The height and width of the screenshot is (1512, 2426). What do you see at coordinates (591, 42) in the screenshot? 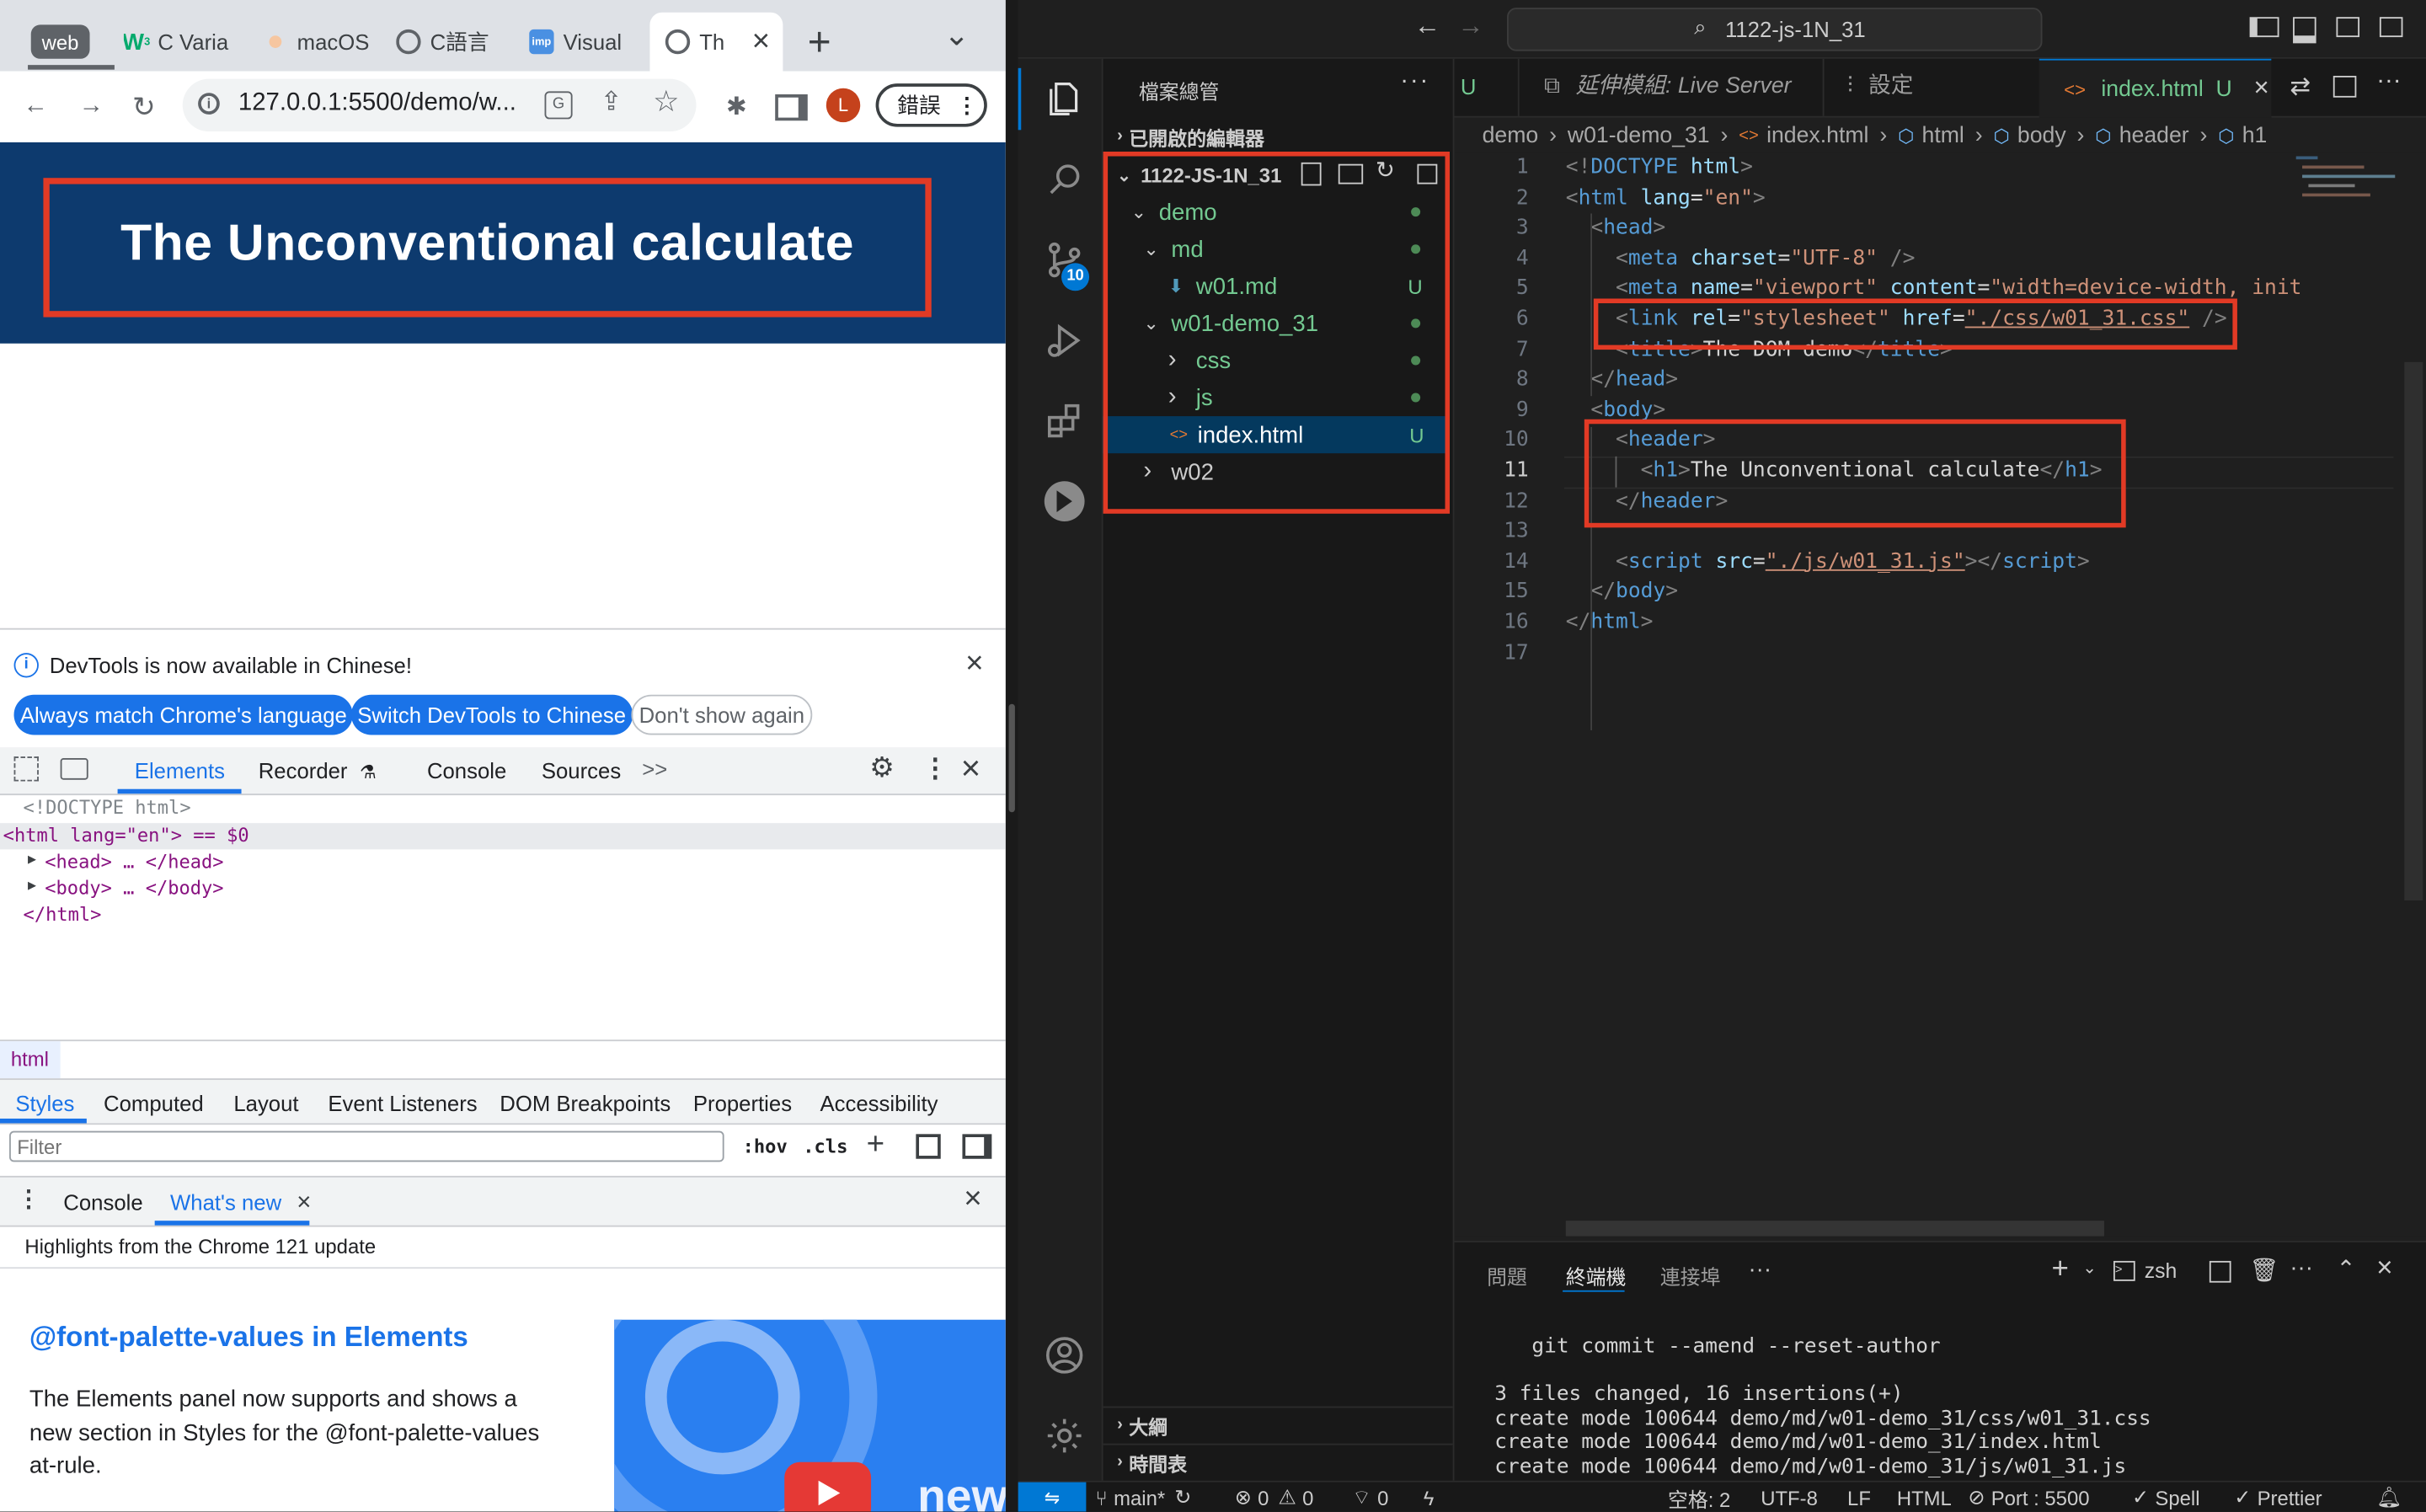
I see `tab-visual: imp Visual` at bounding box center [591, 42].